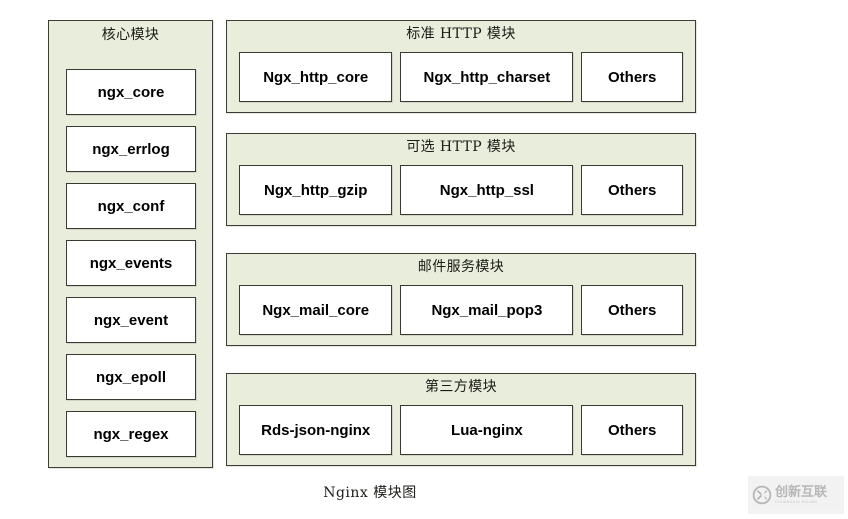 This screenshot has height=519, width=848. What do you see at coordinates (461, 147) in the screenshot?
I see `optional-http-module-group-title: 可选 HTTP 模块` at bounding box center [461, 147].